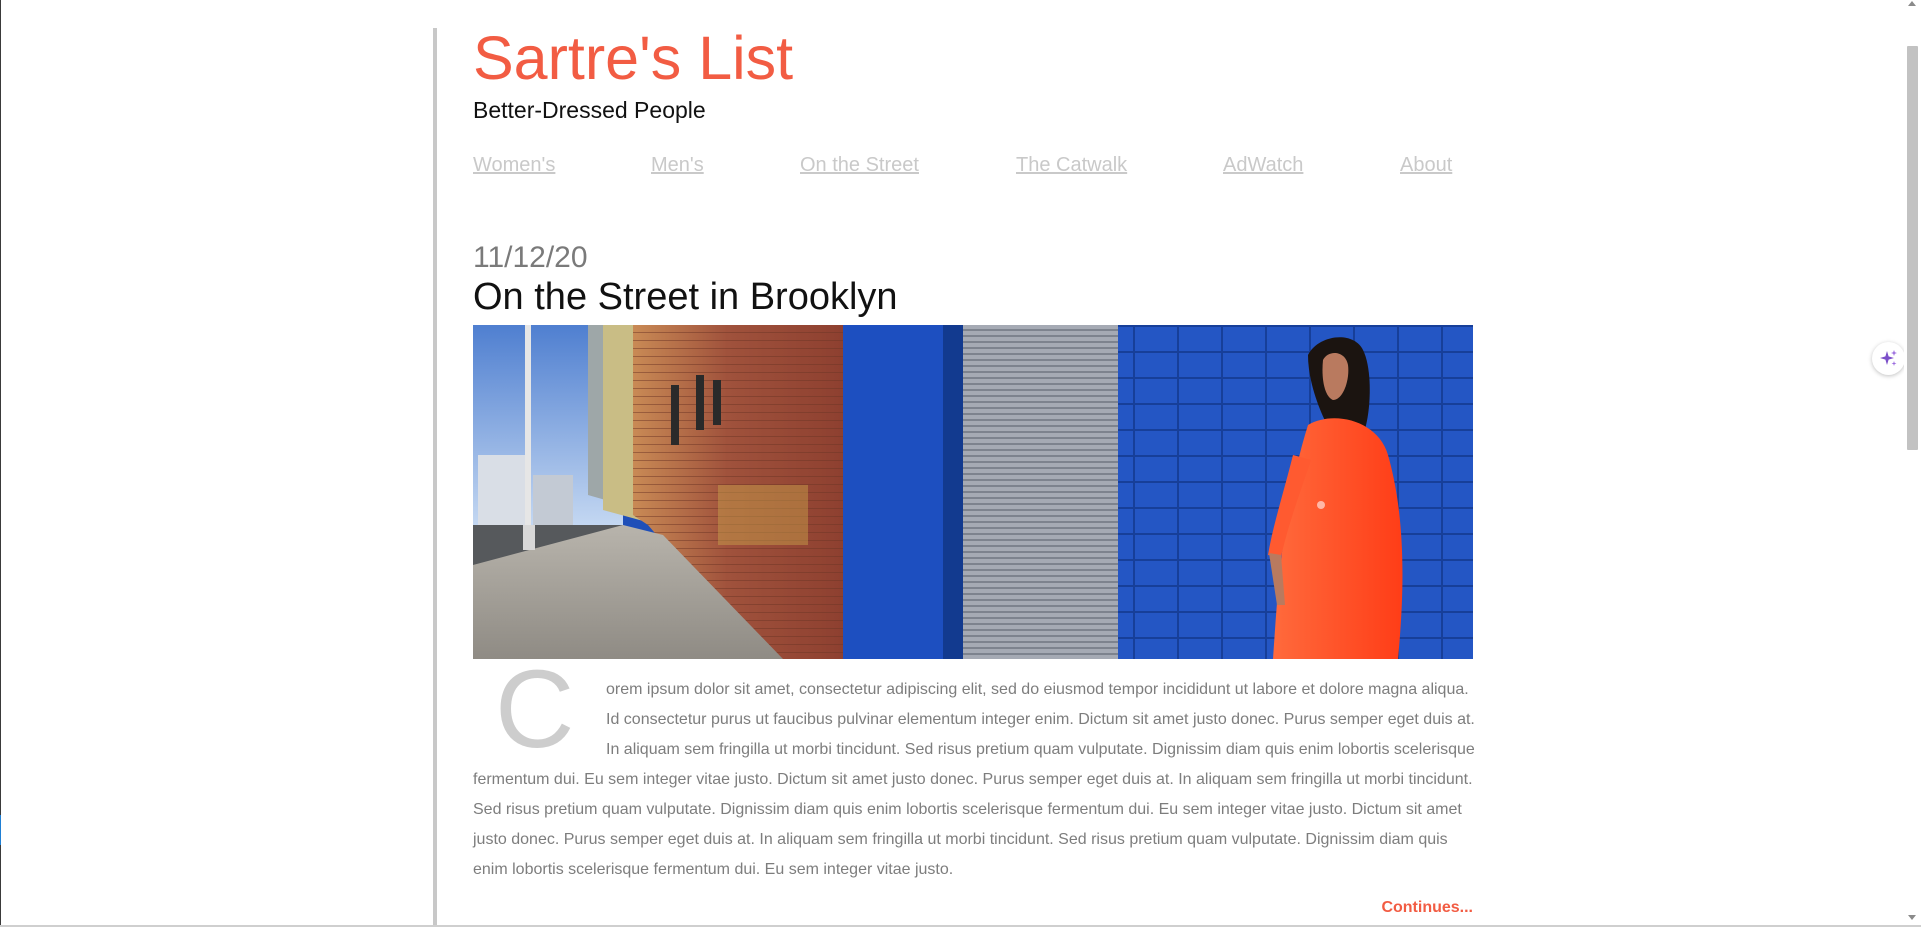 The height and width of the screenshot is (927, 1921). What do you see at coordinates (633, 58) in the screenshot?
I see `site-title: Sartre's List` at bounding box center [633, 58].